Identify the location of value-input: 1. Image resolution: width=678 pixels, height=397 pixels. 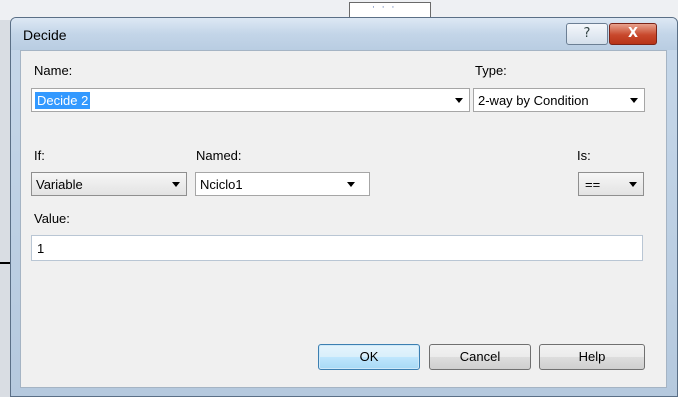
(337, 248).